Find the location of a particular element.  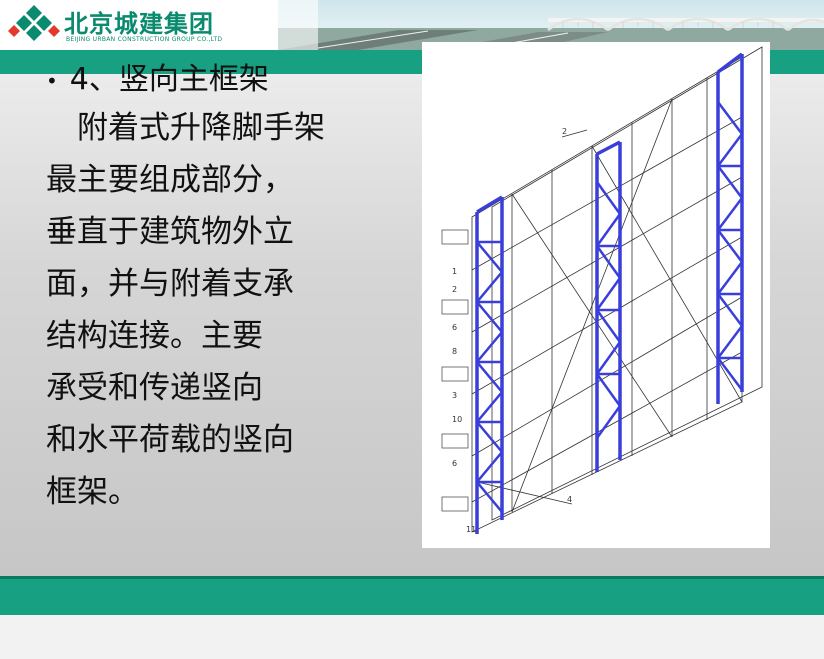

figure-label: 4 is located at coordinates (569, 499).